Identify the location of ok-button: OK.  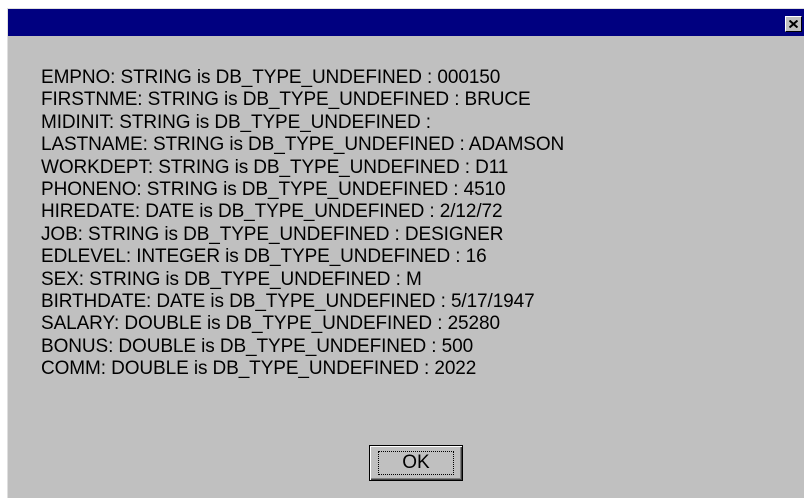
(416, 463).